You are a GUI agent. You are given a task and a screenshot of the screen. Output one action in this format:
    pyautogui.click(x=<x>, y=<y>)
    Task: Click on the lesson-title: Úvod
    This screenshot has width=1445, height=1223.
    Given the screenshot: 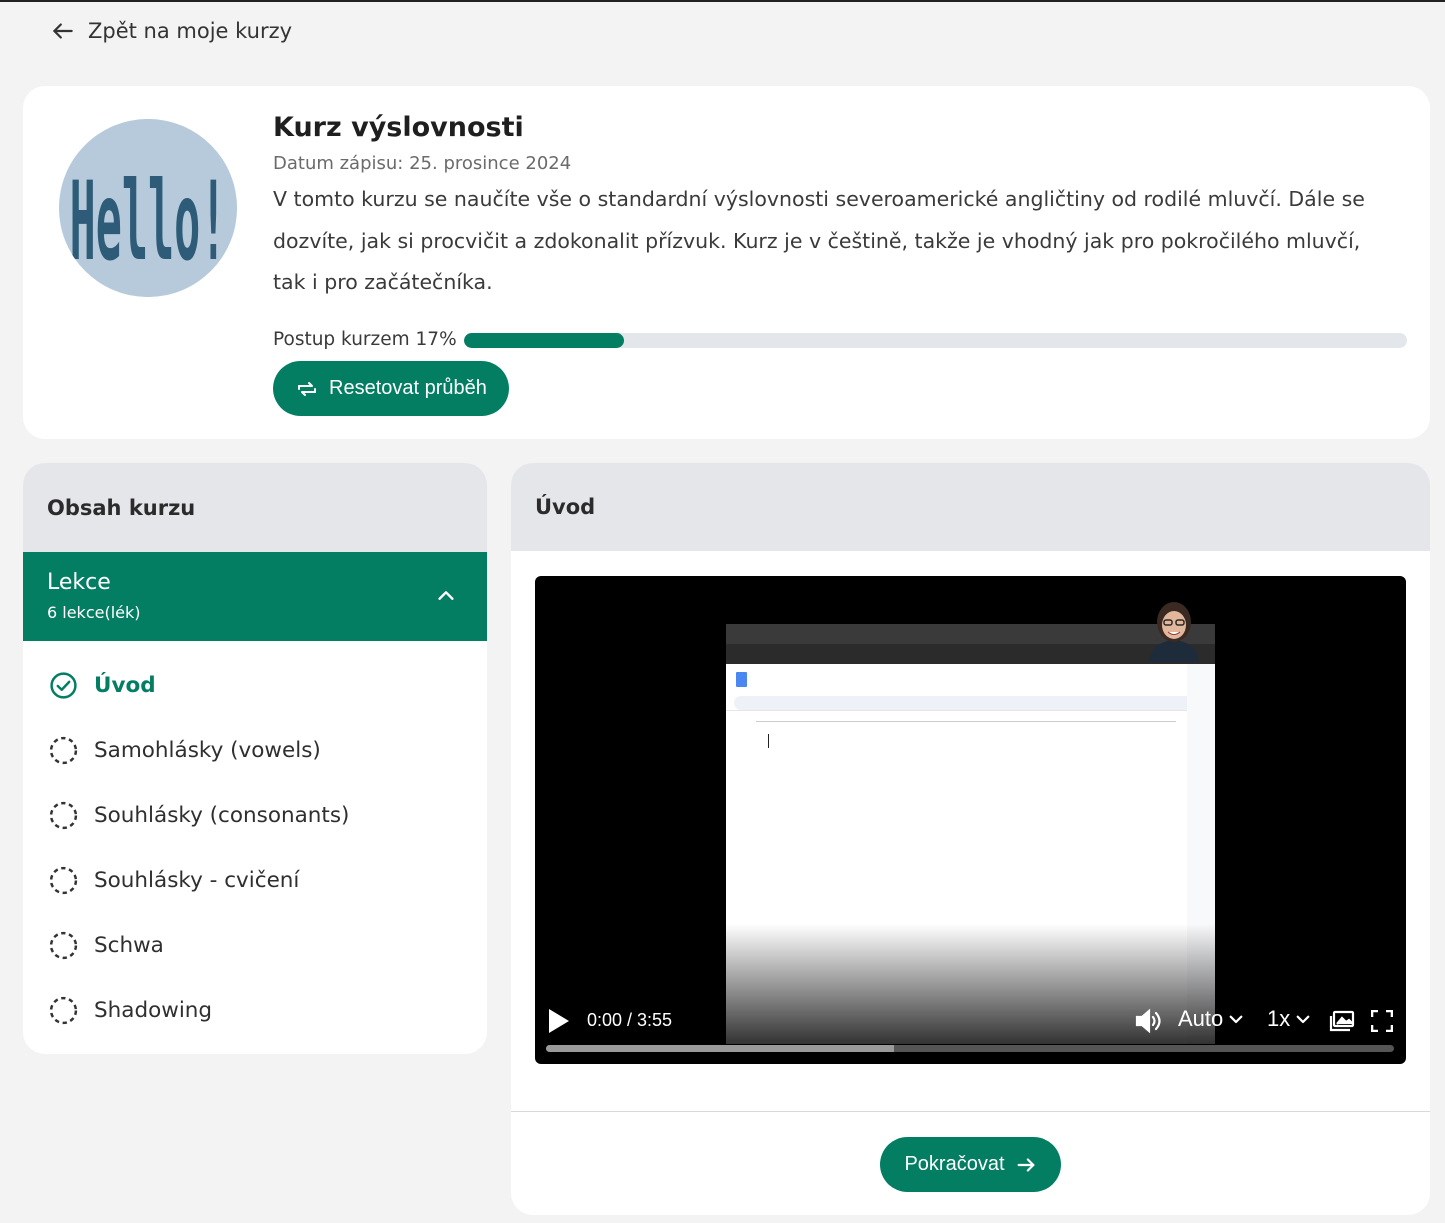 What is the action you would take?
    pyautogui.click(x=125, y=685)
    